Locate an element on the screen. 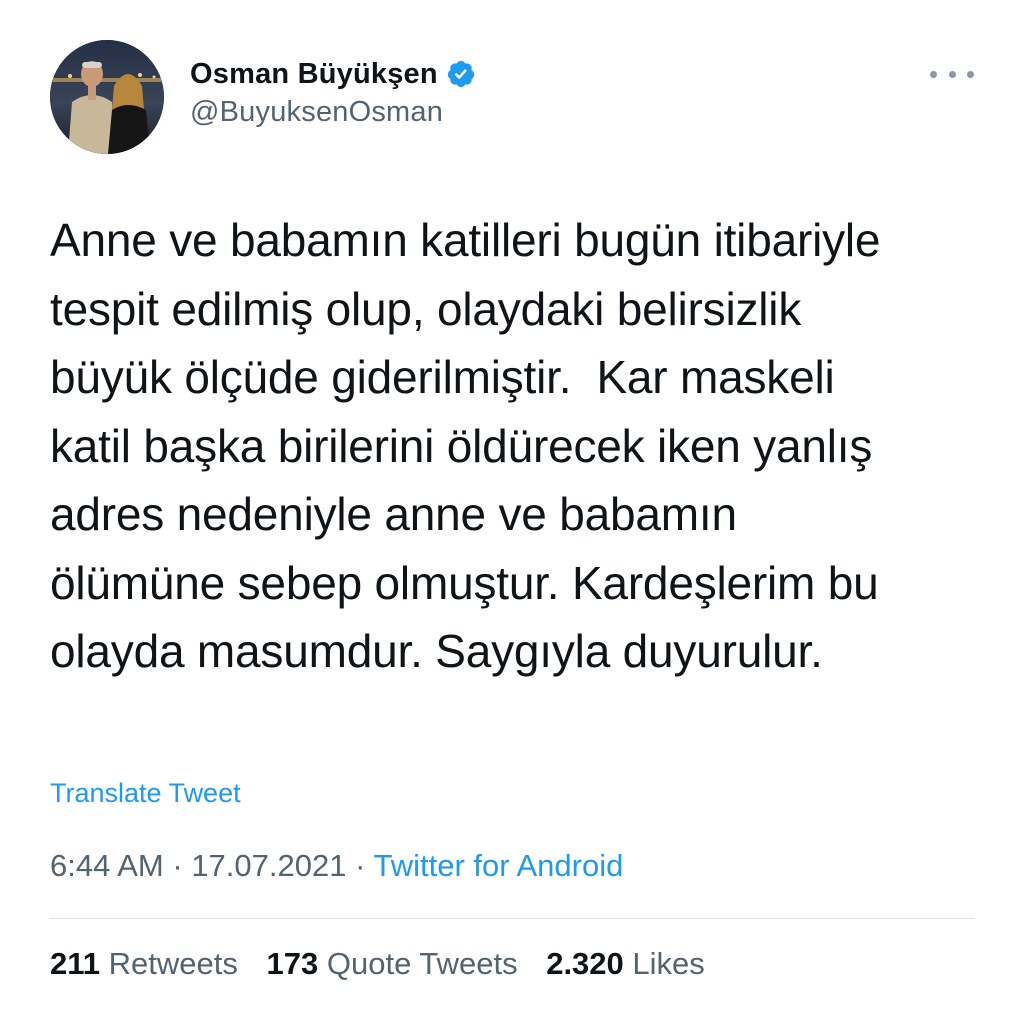 This screenshot has height=1010, width=1024. tweet-date: 17.07.2021 is located at coordinates (268, 865).